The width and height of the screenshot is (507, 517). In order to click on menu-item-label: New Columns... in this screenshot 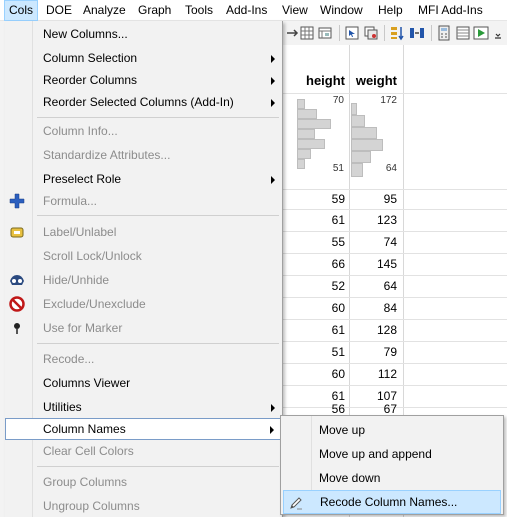, I will do `click(85, 34)`.